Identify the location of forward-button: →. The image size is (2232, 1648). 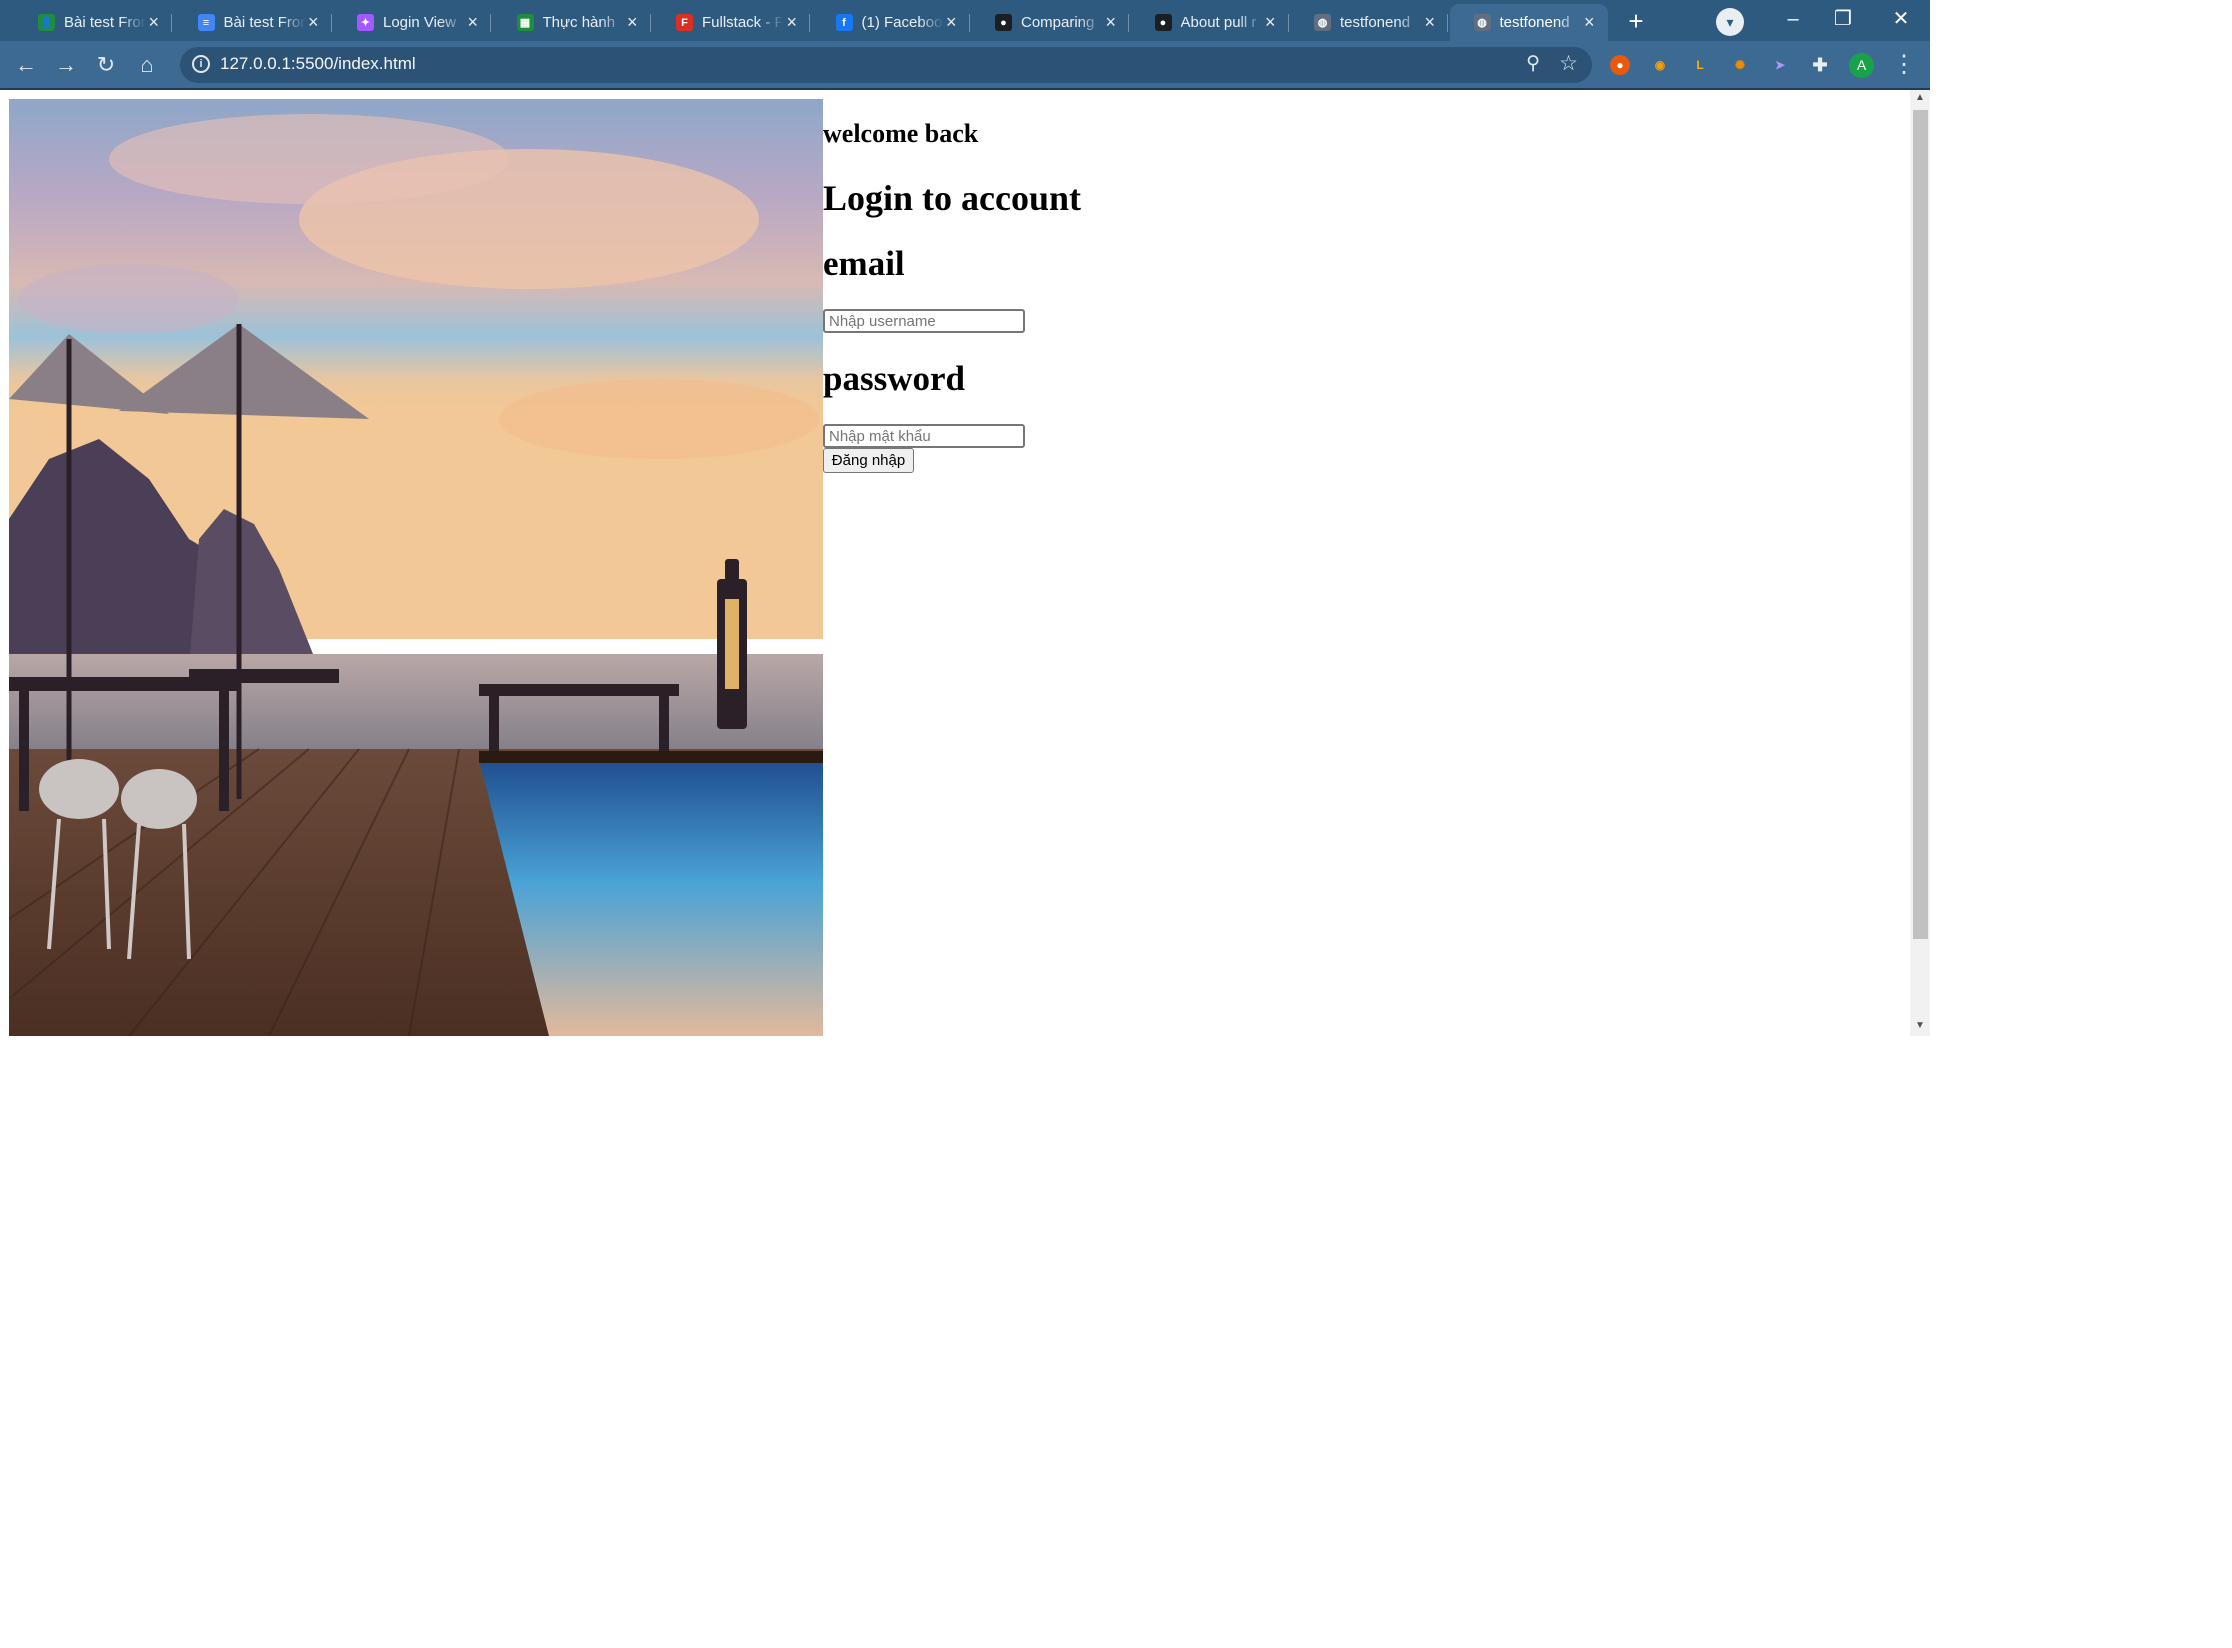
(66, 65).